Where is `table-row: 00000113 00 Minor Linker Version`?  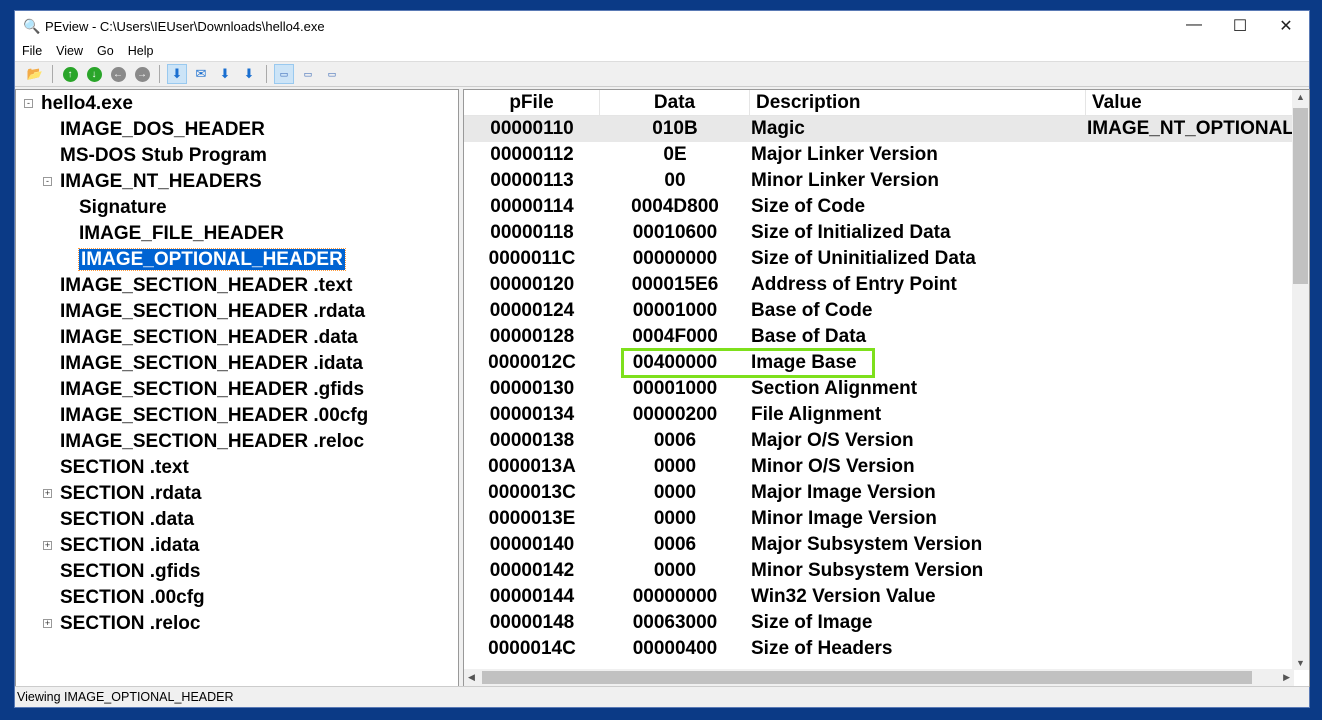 table-row: 00000113 00 Minor Linker Version is located at coordinates (879, 181).